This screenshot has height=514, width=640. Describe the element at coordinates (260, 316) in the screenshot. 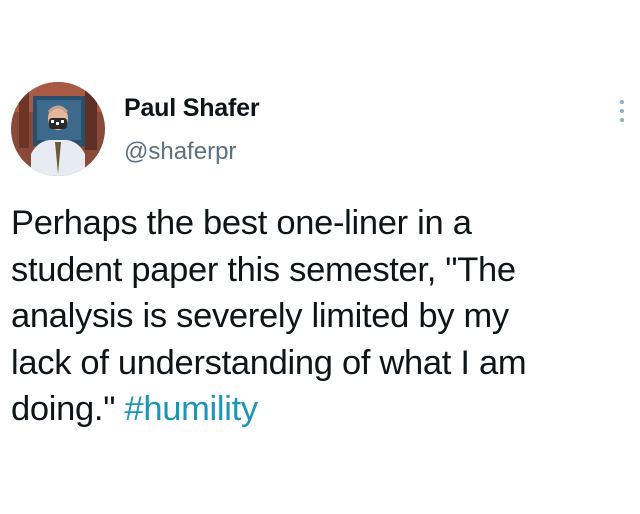

I see `tweet-text-line: analysis is severely limited by my` at that location.